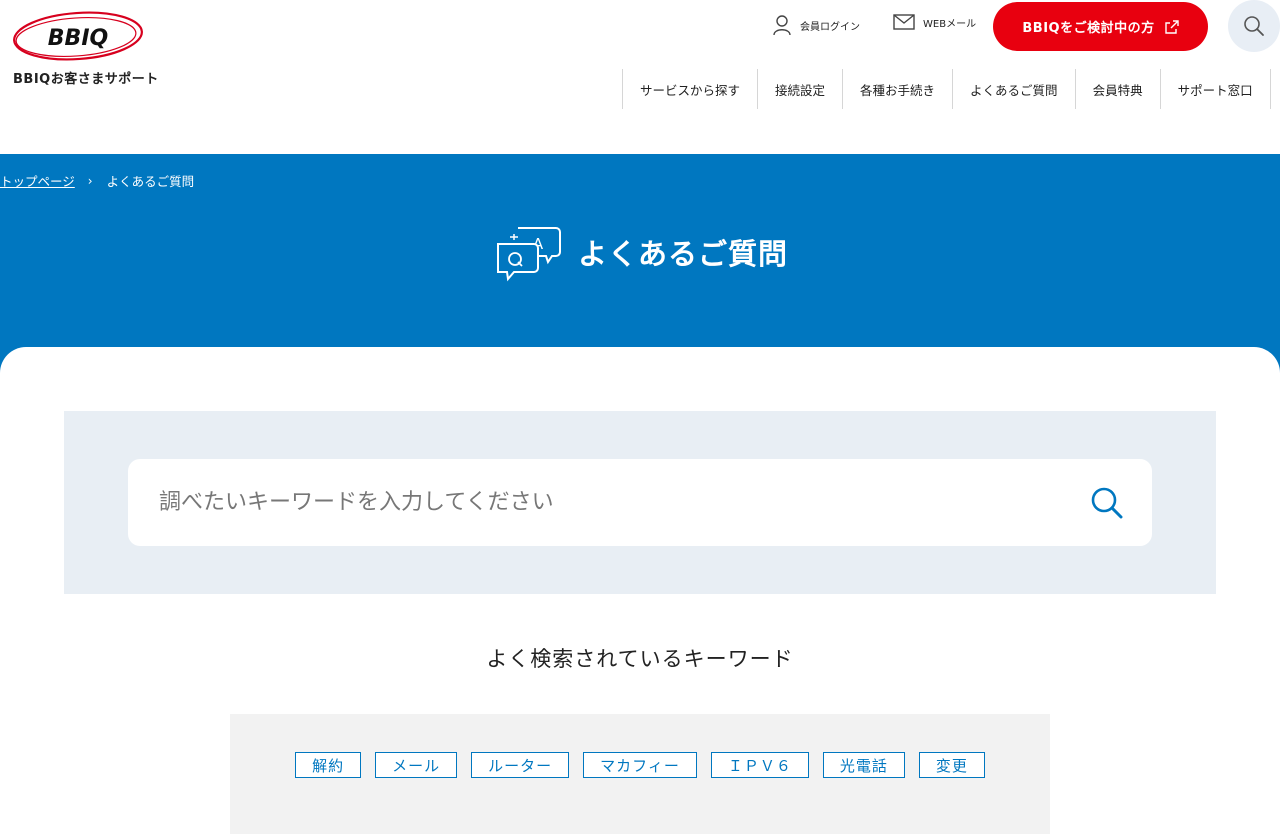  Describe the element at coordinates (150, 181) in the screenshot. I see `breadcrumb-current: よくあるご質問` at that location.